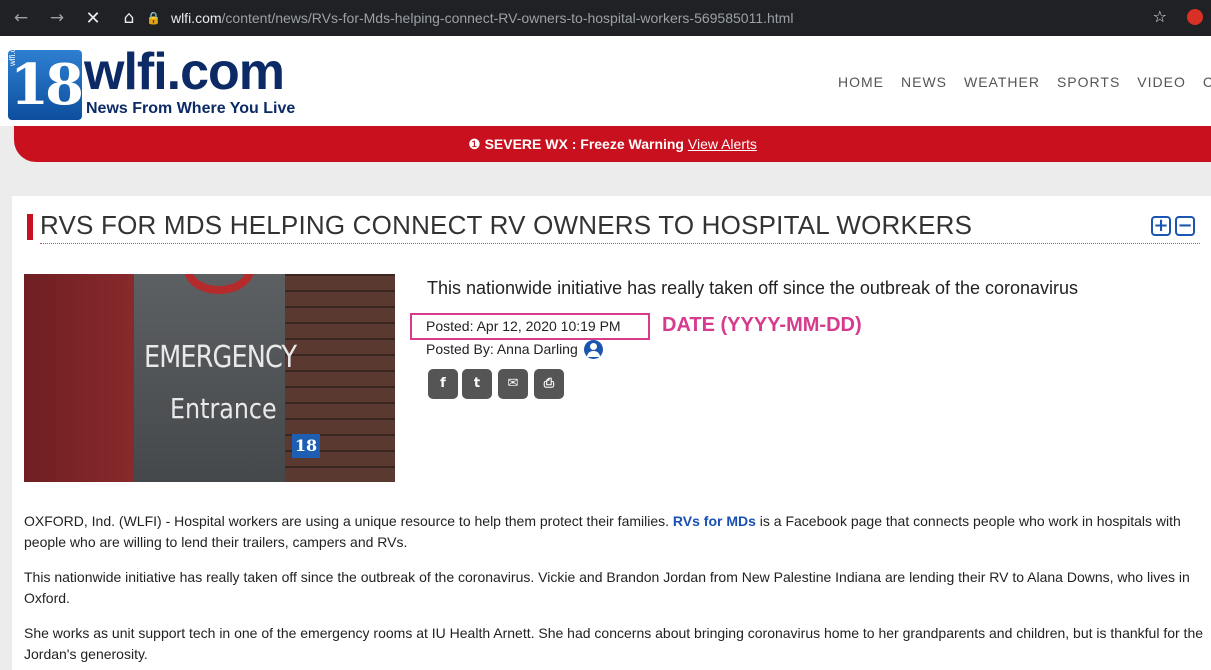  Describe the element at coordinates (21, 18) in the screenshot. I see `back-arrow-icon: ←` at that location.